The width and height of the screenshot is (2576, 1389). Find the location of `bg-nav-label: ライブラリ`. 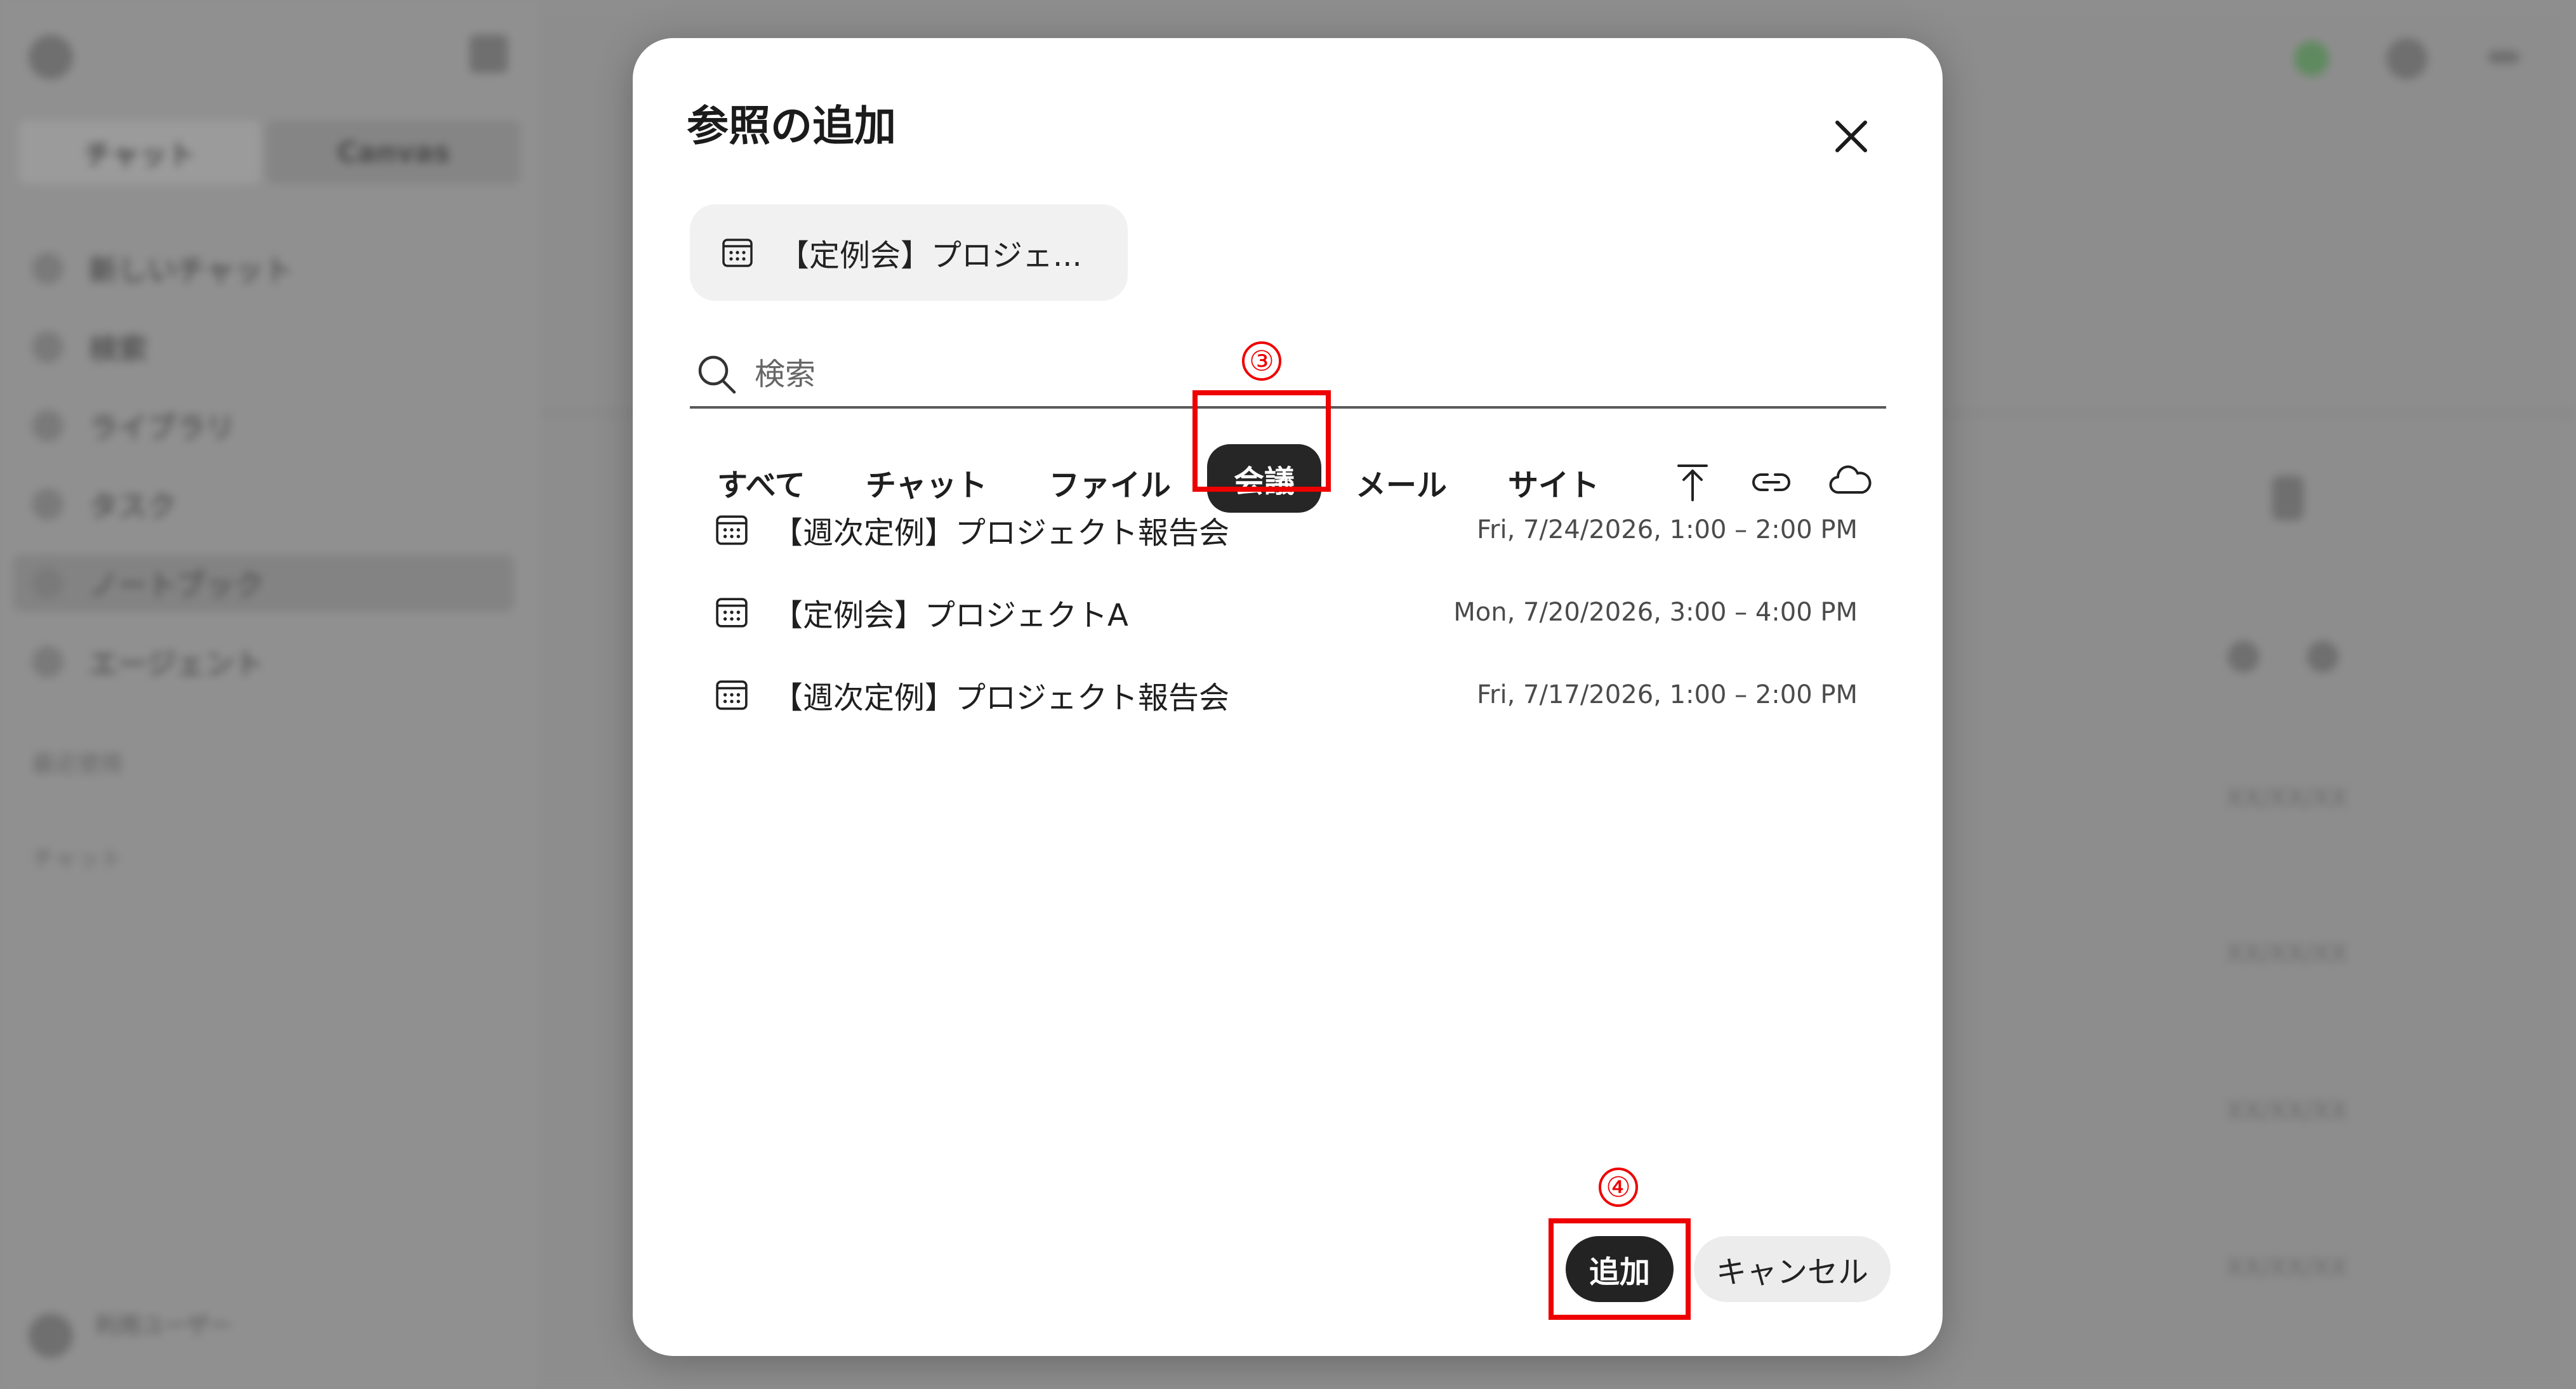

bg-nav-label: ライブラリ is located at coordinates (162, 428).